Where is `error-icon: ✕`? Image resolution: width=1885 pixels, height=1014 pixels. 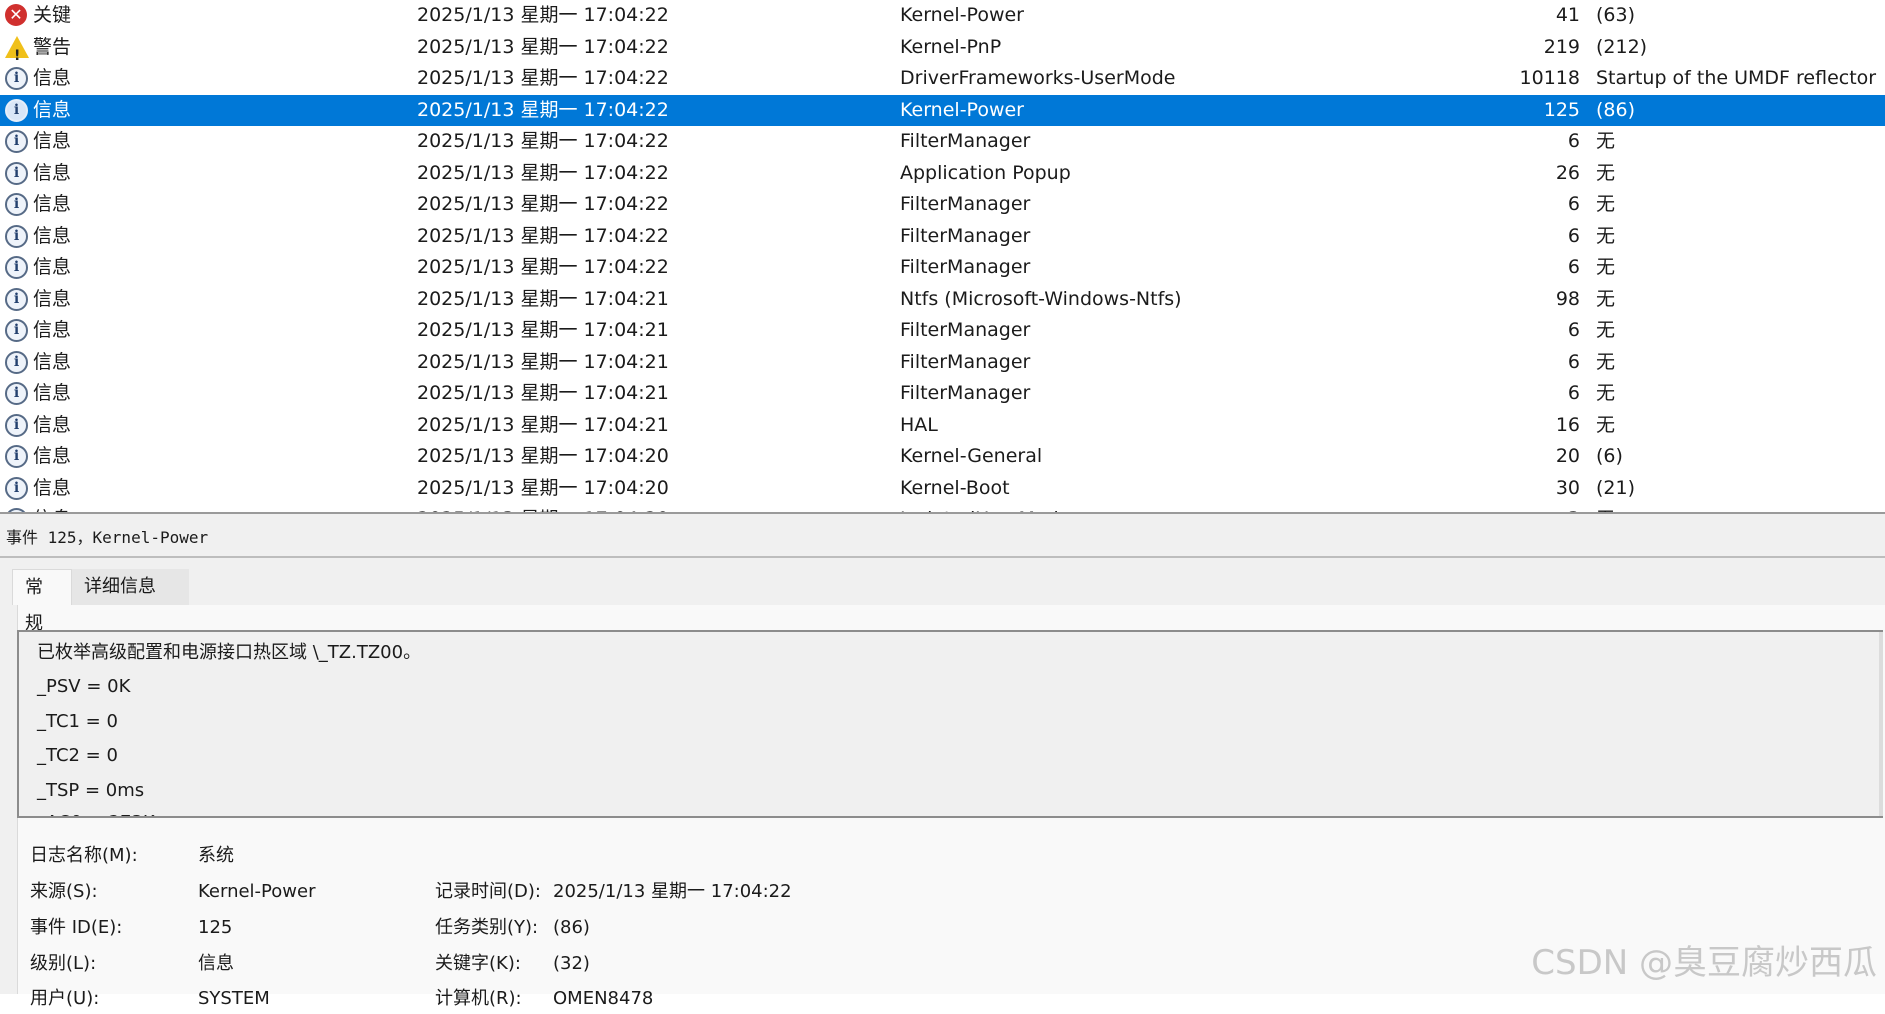
error-icon: ✕ is located at coordinates (16, 15).